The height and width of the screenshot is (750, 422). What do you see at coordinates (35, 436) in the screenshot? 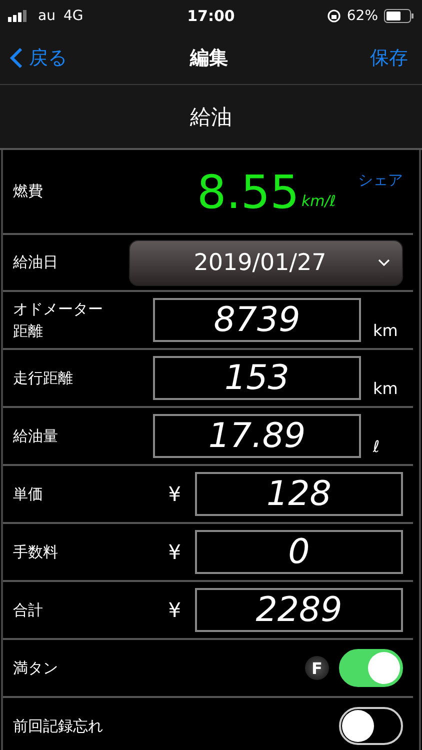
I see `field-label: 給油量` at bounding box center [35, 436].